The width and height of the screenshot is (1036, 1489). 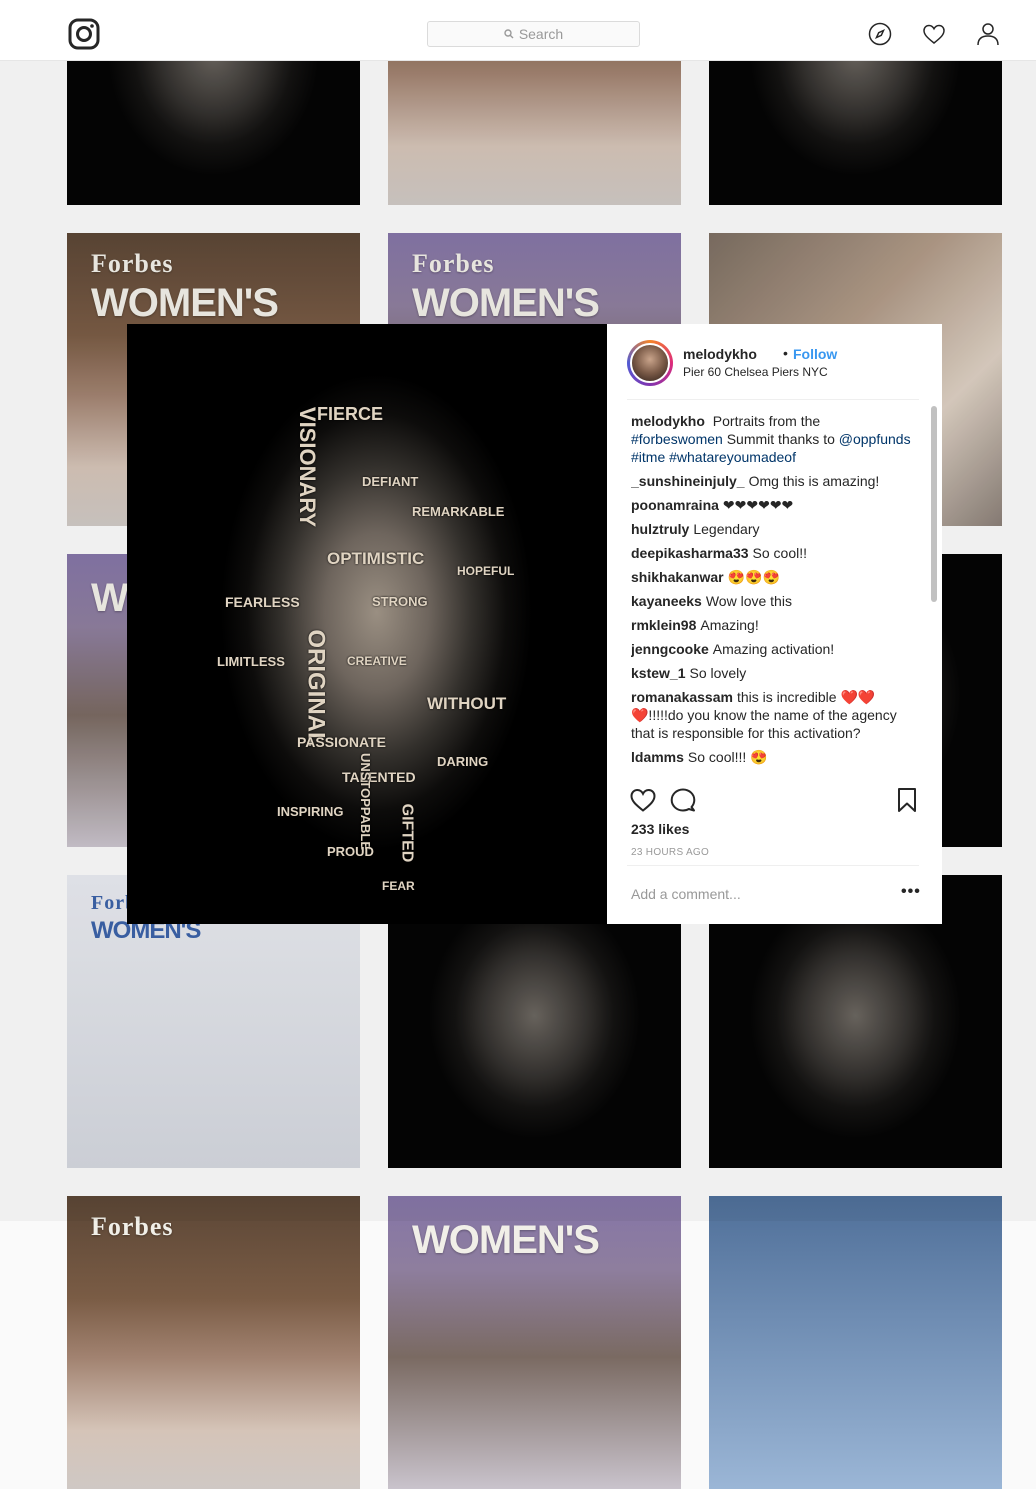 I want to click on post-actions, so click(x=773, y=801).